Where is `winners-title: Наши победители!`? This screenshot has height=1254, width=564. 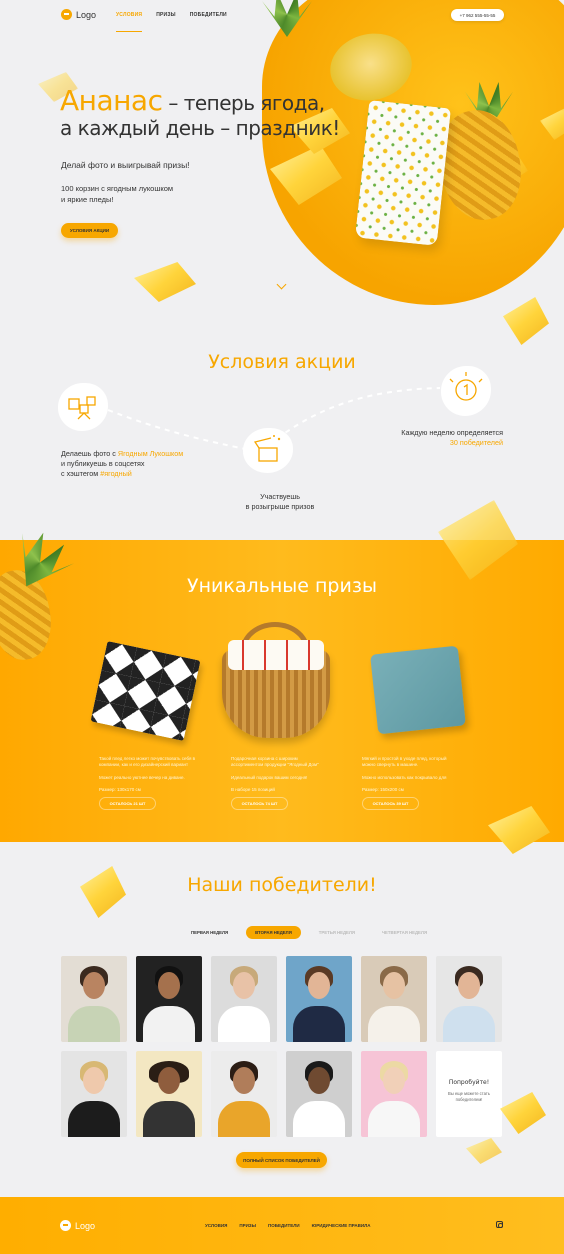 winners-title: Наши победители! is located at coordinates (282, 885).